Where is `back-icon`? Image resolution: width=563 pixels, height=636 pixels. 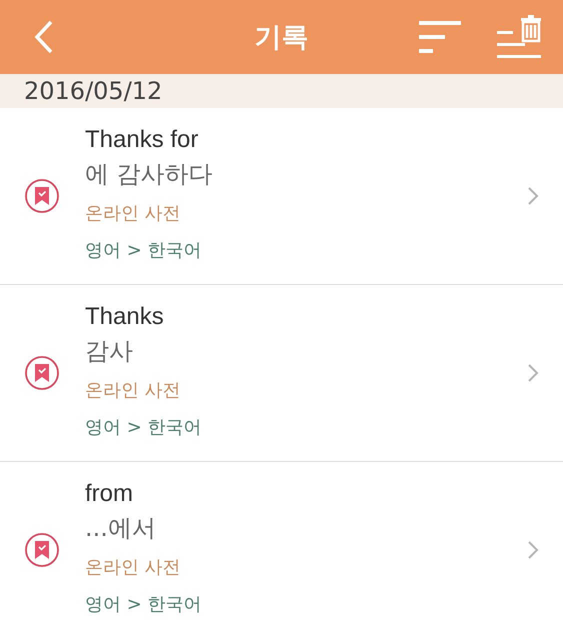
back-icon is located at coordinates (44, 37).